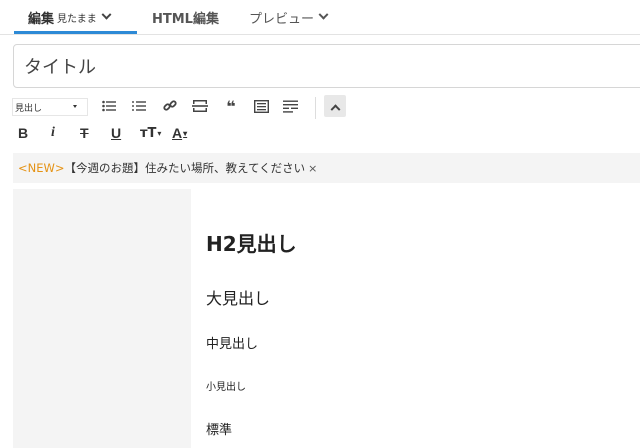  I want to click on title-placeholder: タイトル, so click(60, 67).